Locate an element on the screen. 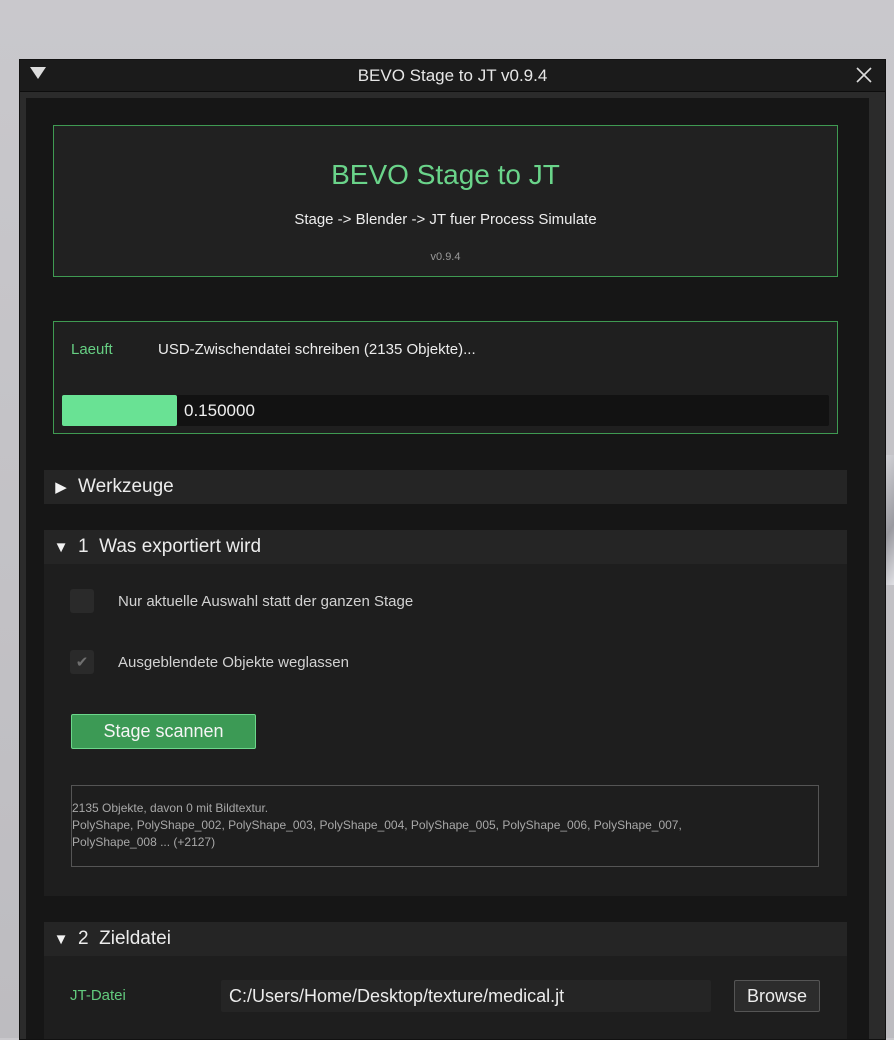 The width and height of the screenshot is (894, 1040). window-titlebar: BEVO Stage to JT v0.9.4 is located at coordinates (452, 76).